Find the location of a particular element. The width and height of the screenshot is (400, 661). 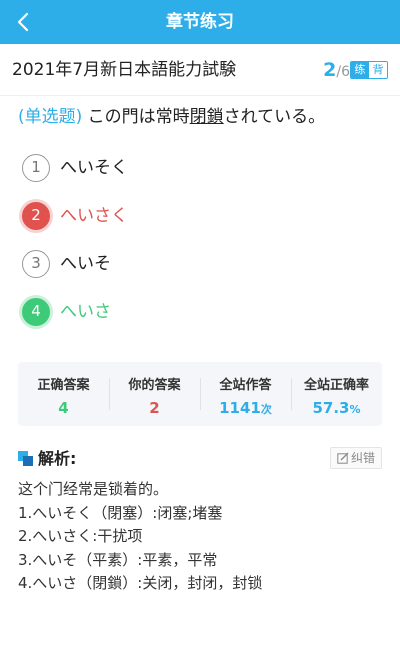

stat-site-accuracy-number: 57.3 is located at coordinates (331, 408).